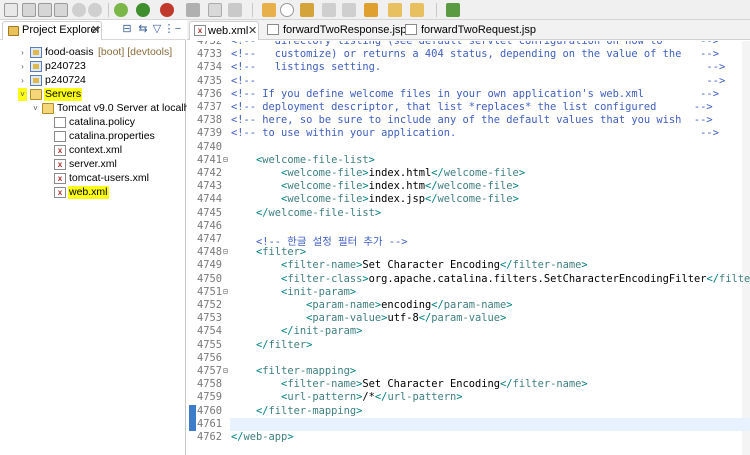 The height and width of the screenshot is (455, 750). I want to click on tree-item-label: Tomcat v9.0 Server at localhost-, so click(132, 108).